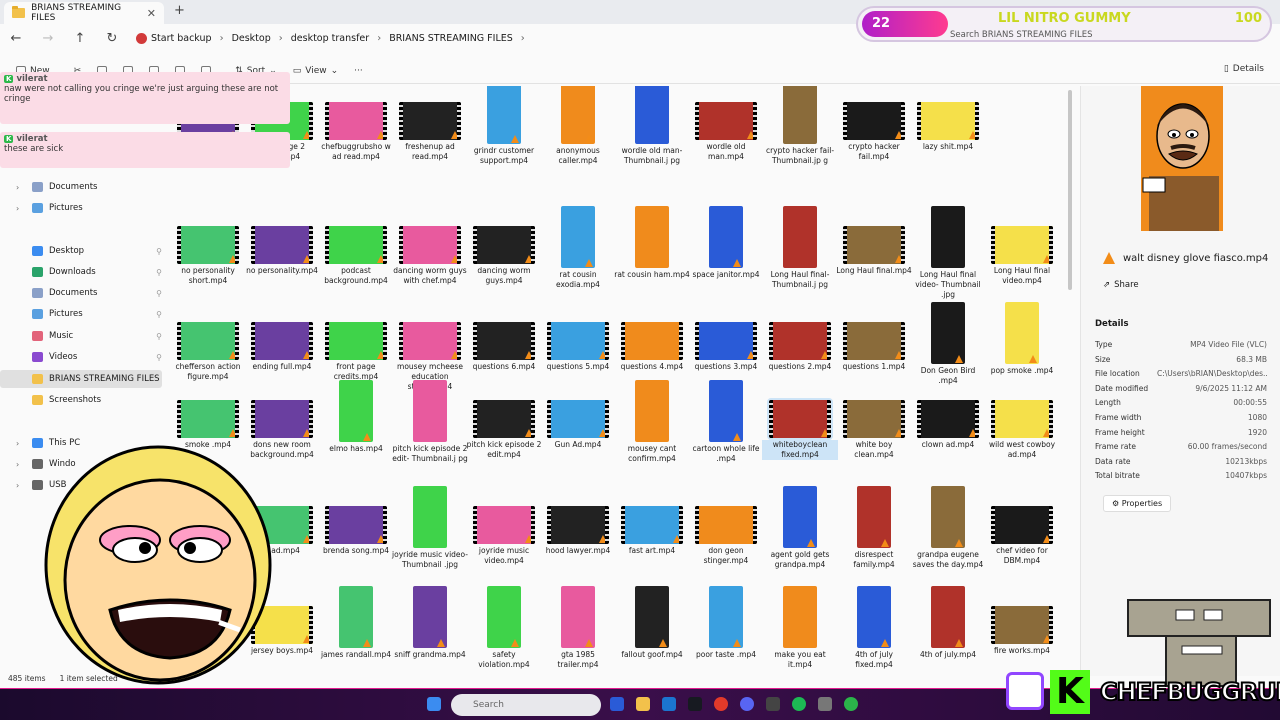 The width and height of the screenshot is (1280, 720). What do you see at coordinates (81, 357) in the screenshot?
I see `sidebar-item-videos: Videos ⚲` at bounding box center [81, 357].